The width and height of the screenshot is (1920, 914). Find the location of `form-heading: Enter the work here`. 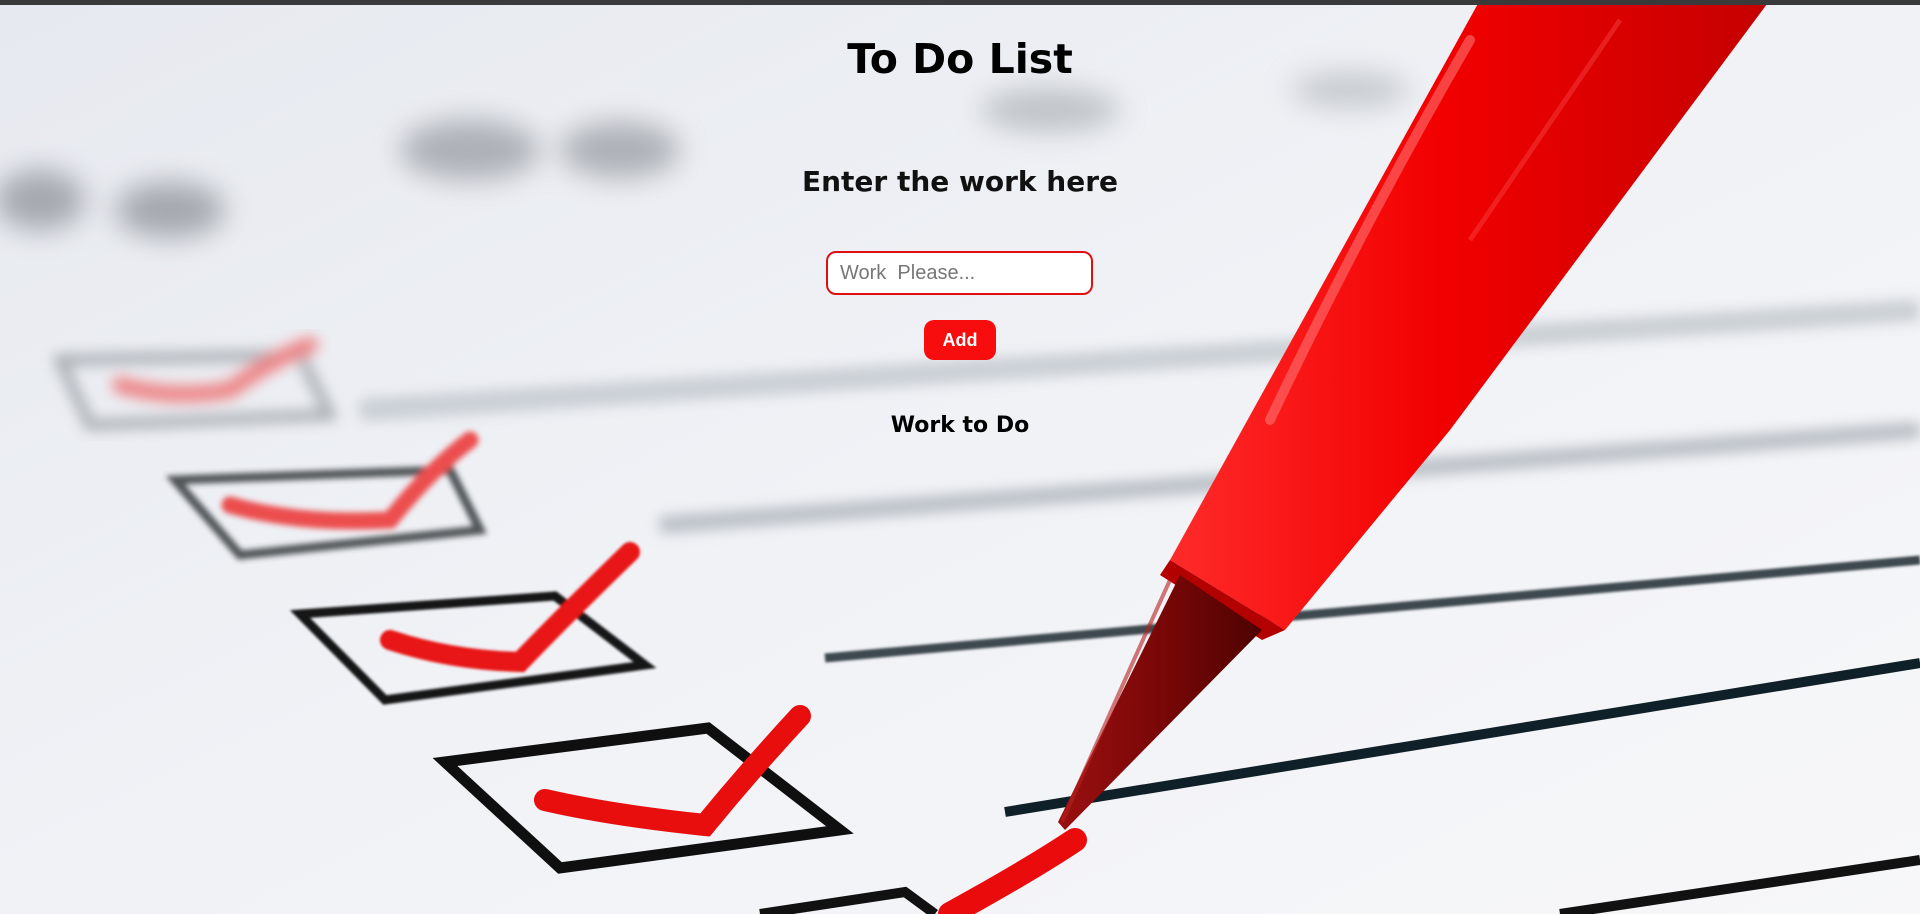

form-heading: Enter the work here is located at coordinates (960, 181).